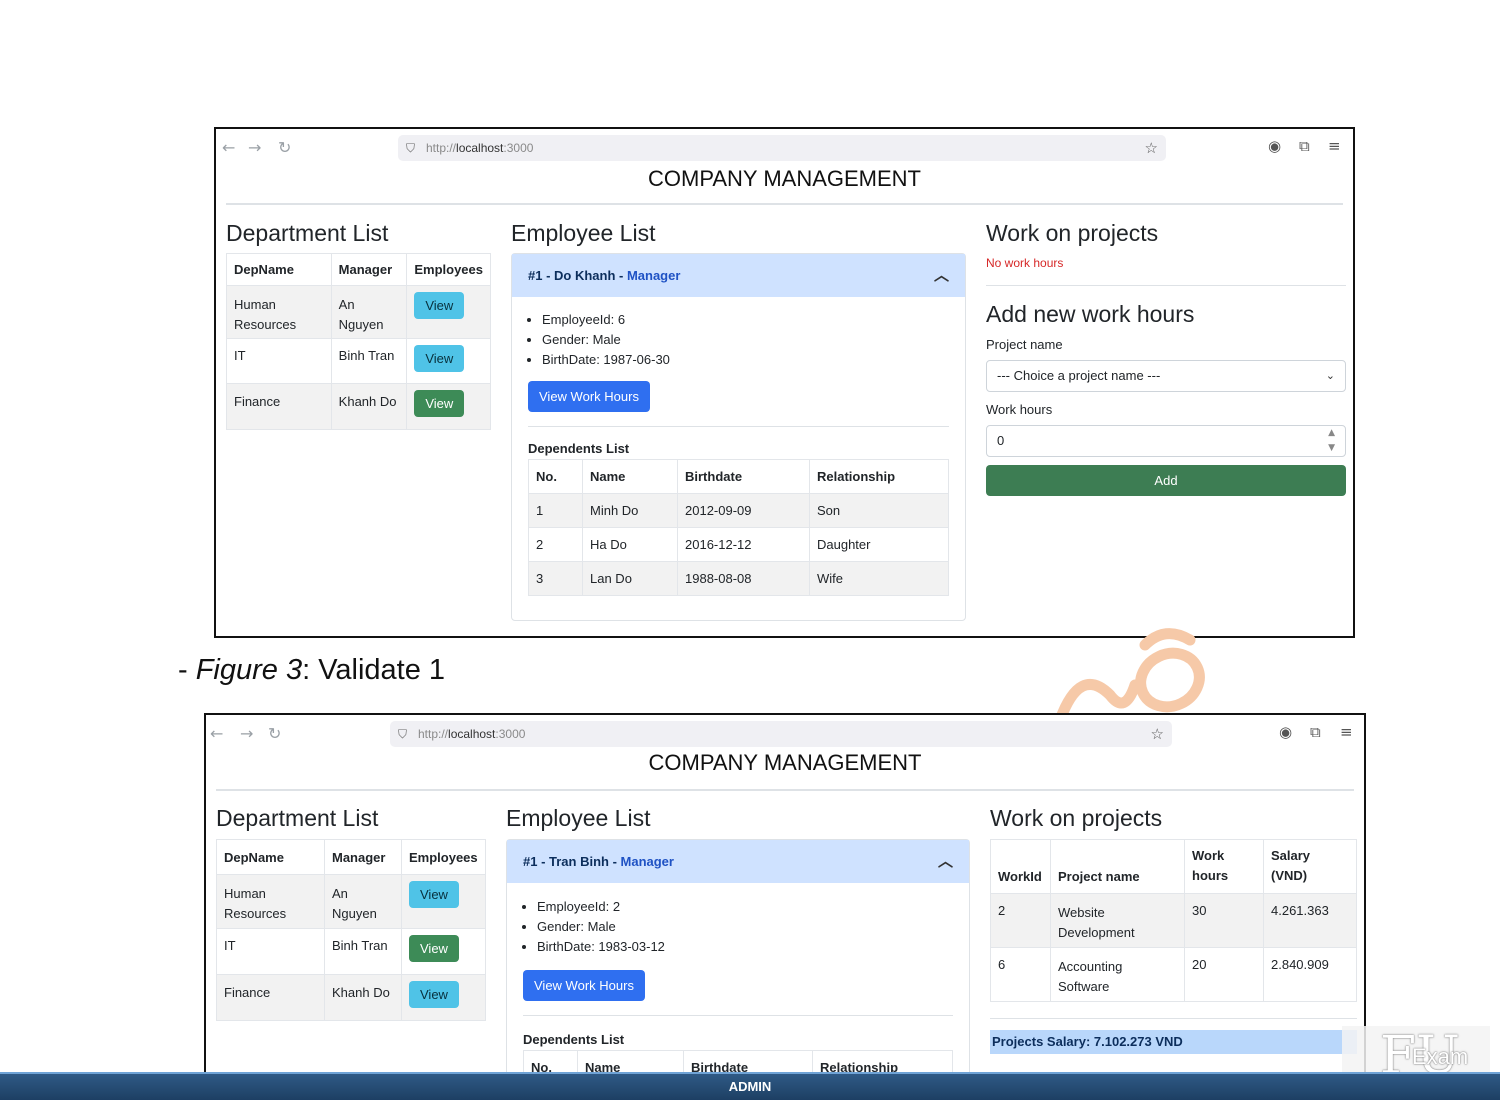  I want to click on work-id: 6, so click(1020, 974).